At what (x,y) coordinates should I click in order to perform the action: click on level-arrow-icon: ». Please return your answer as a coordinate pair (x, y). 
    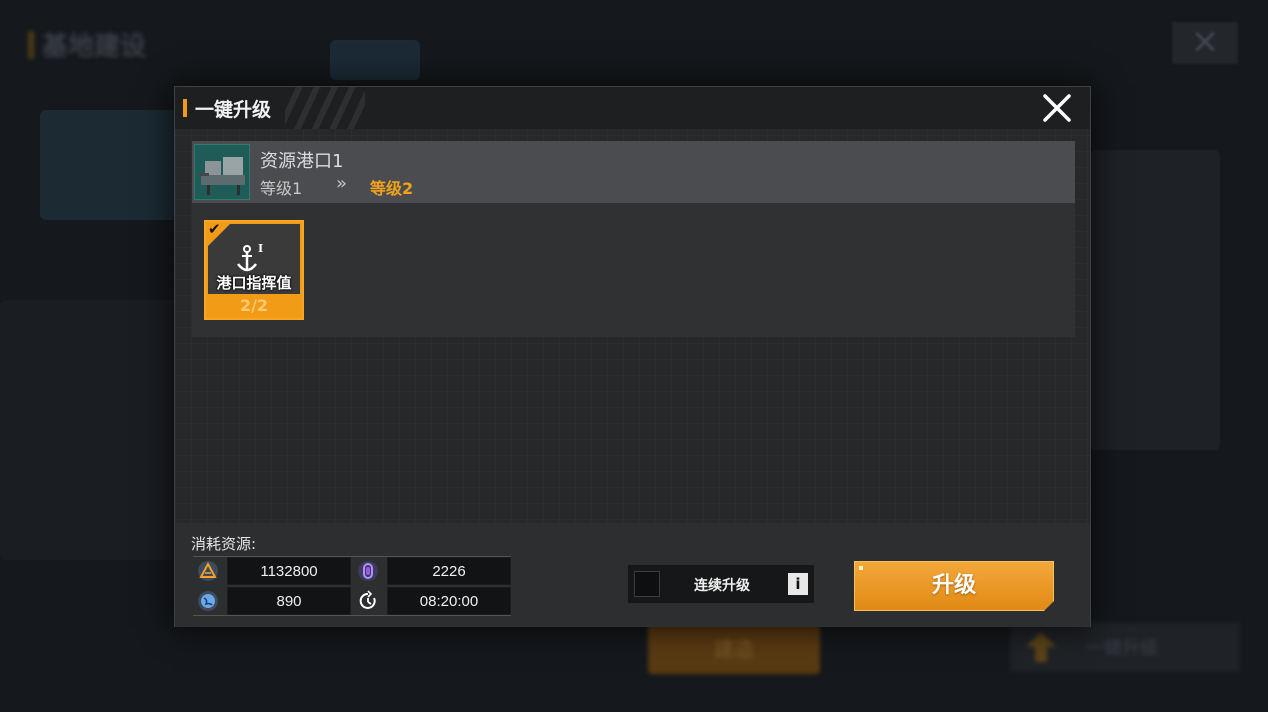
    Looking at the image, I should click on (341, 183).